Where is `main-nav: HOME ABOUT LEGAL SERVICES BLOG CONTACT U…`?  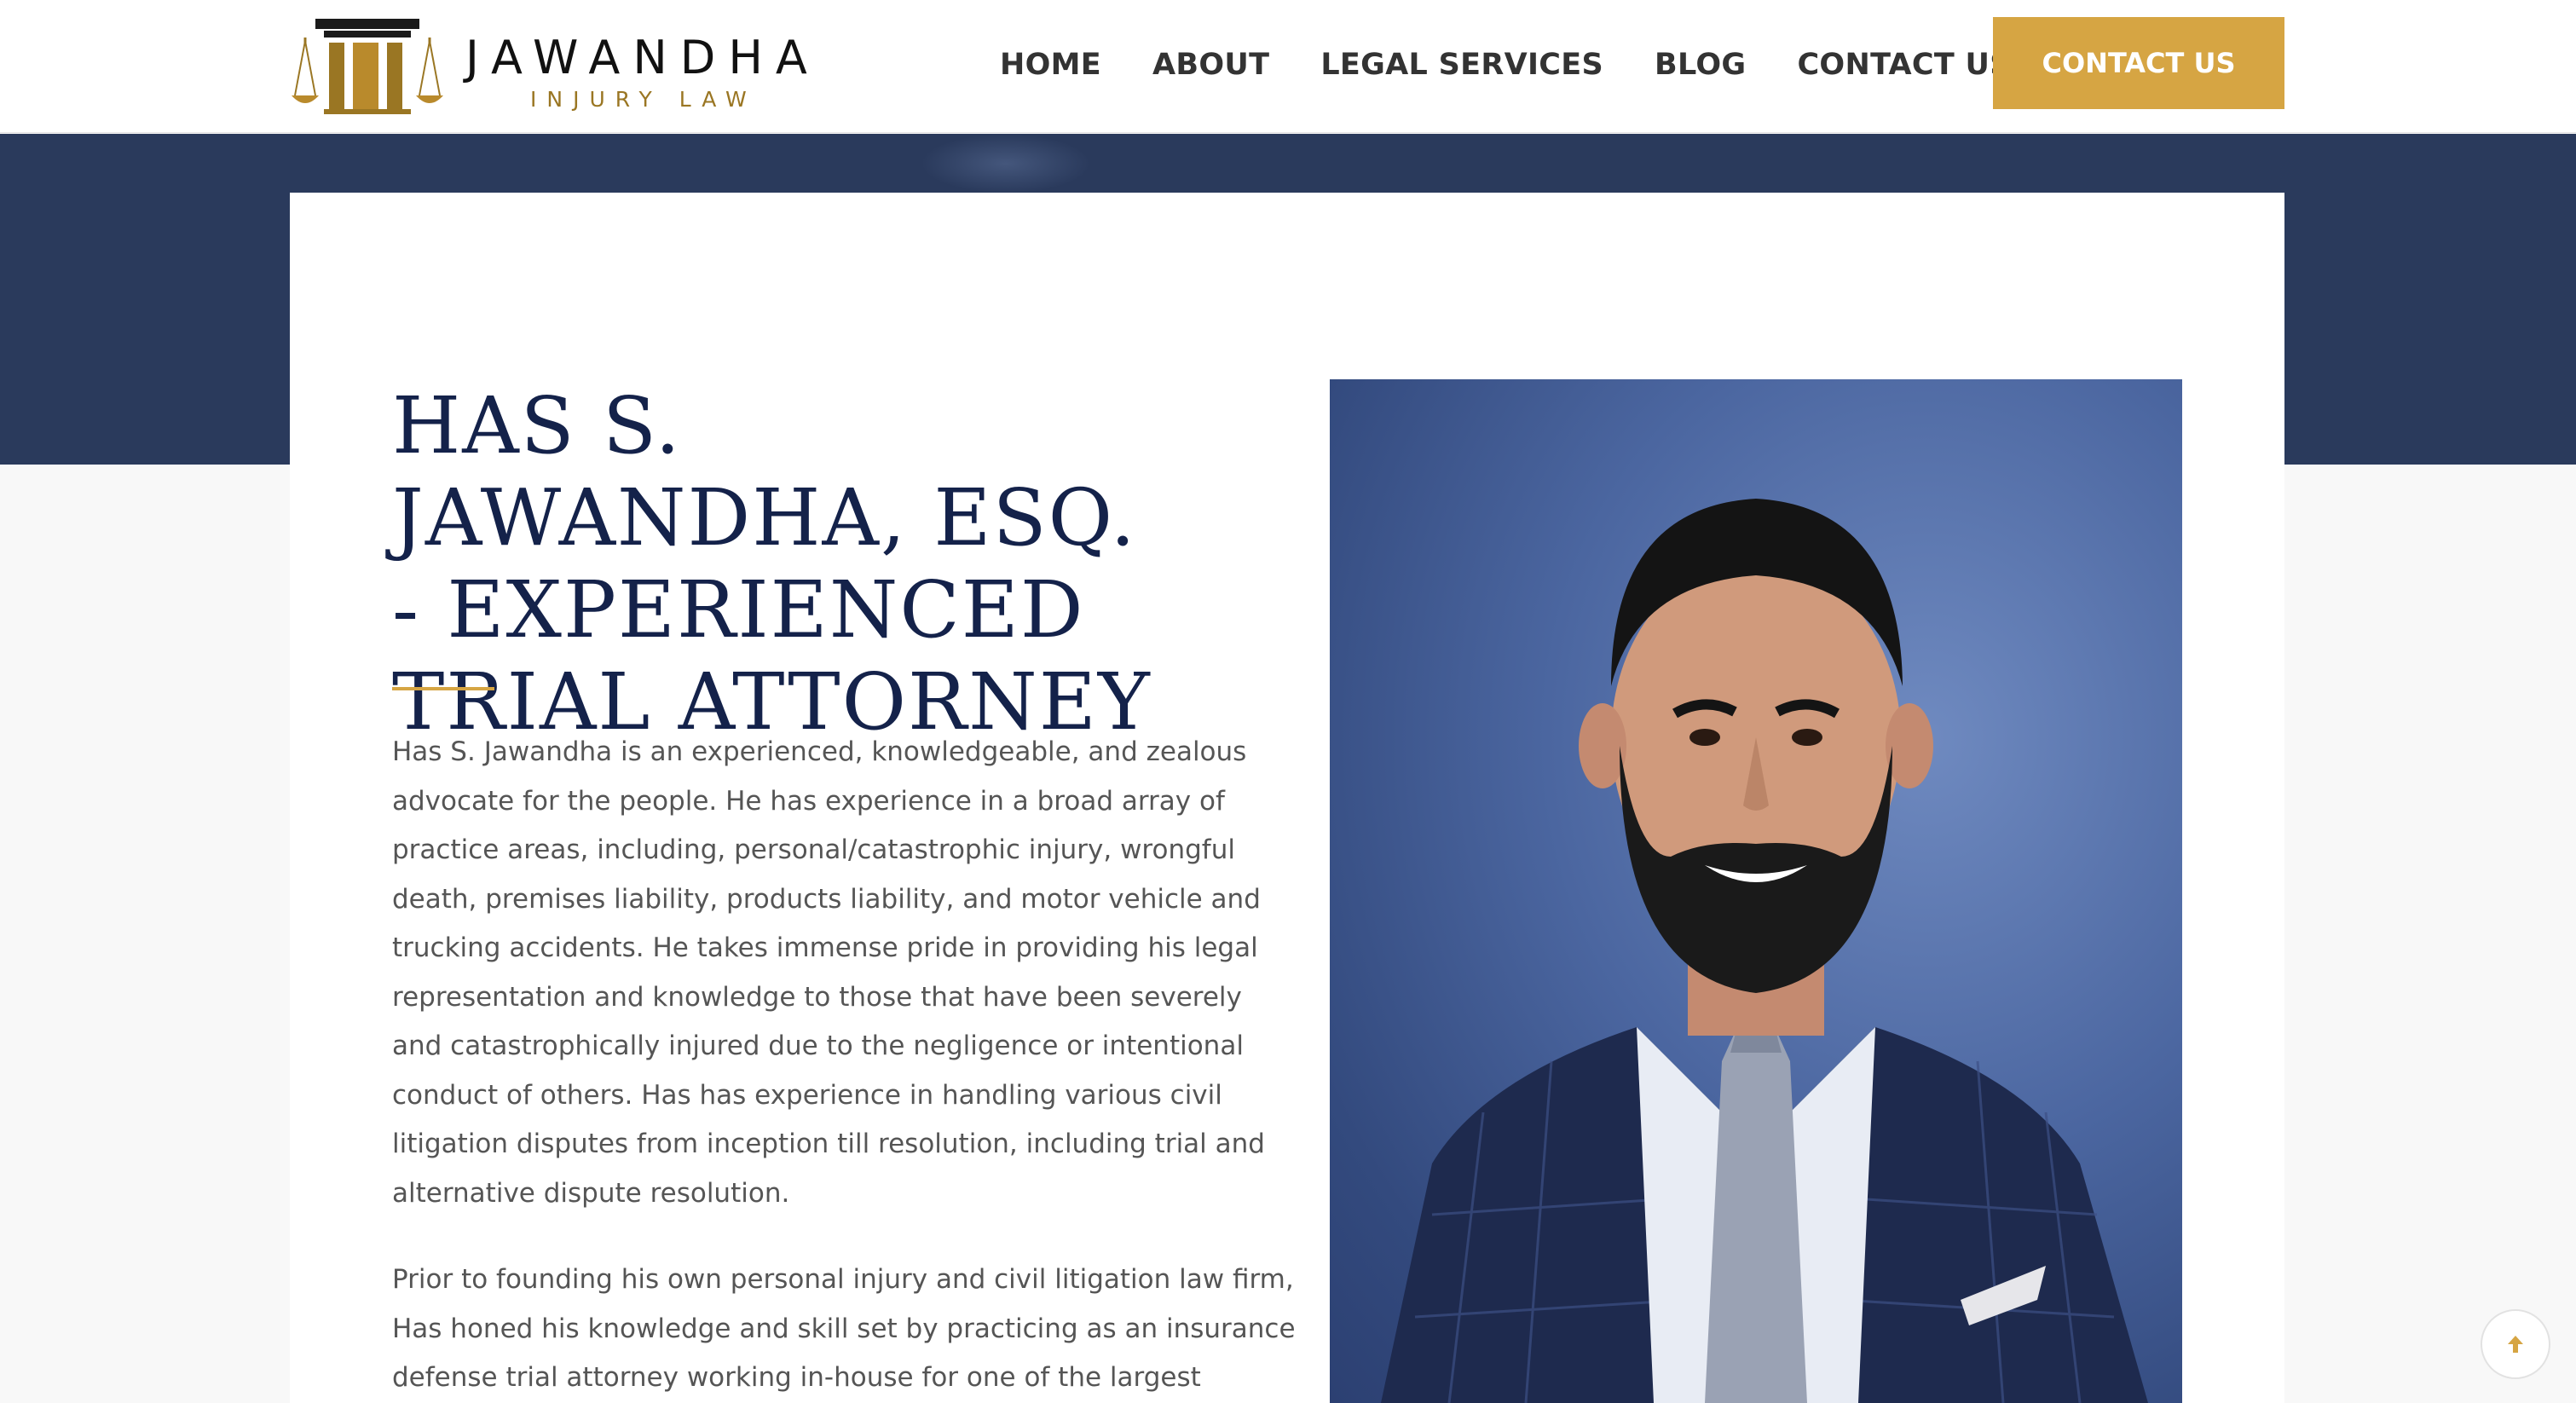
main-nav: HOME ABOUT LEGAL SERVICES BLOG CONTACT U… is located at coordinates (1506, 64).